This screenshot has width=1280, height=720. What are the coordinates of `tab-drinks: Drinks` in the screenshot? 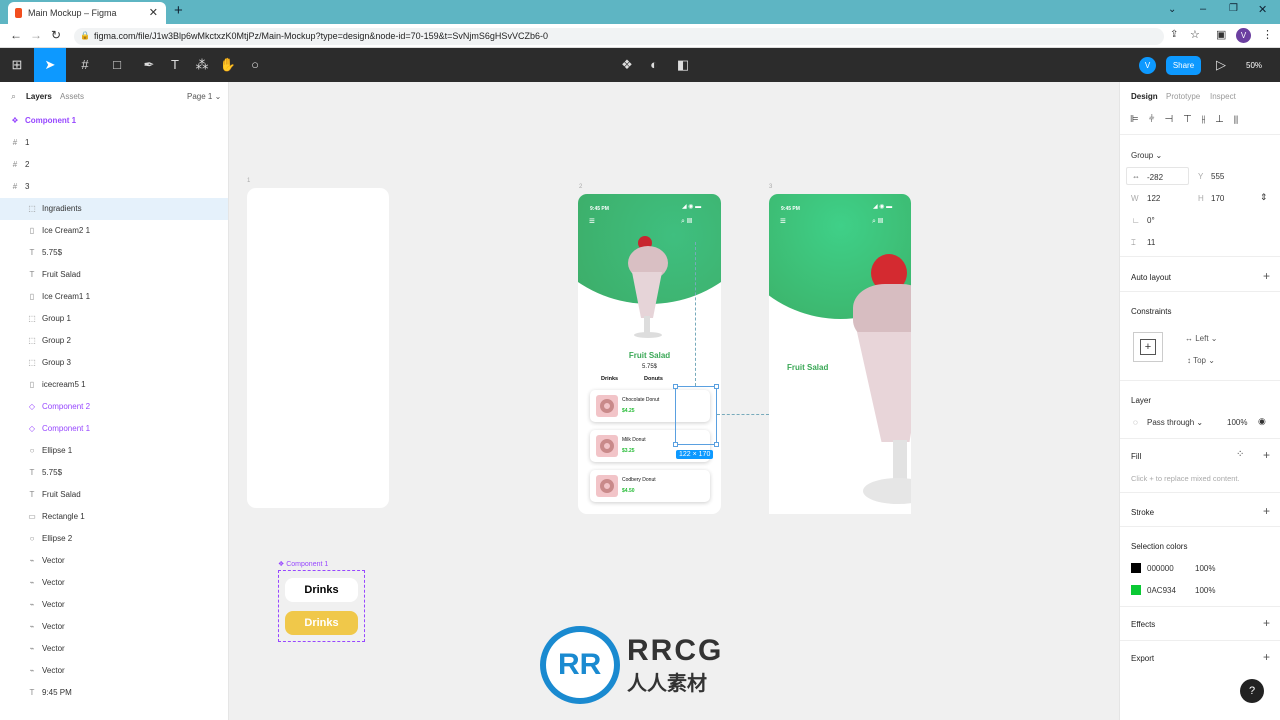 It's located at (609, 379).